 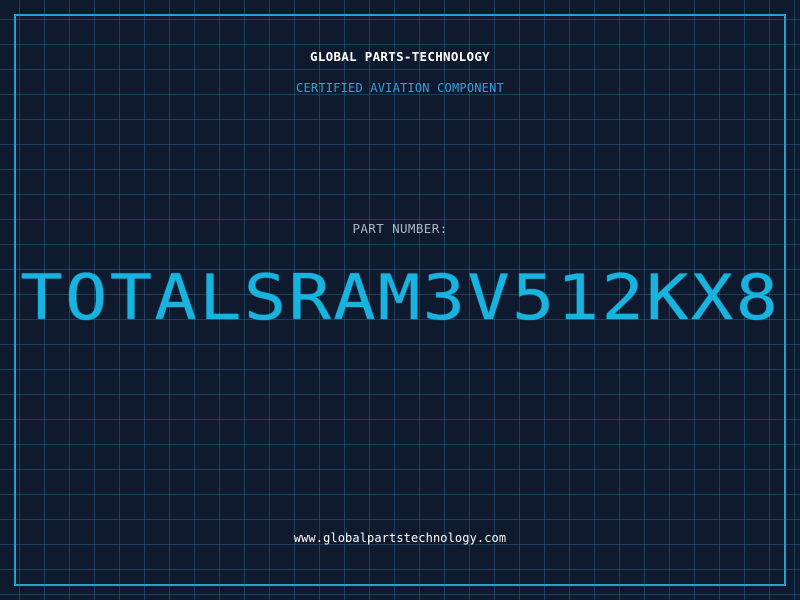 What do you see at coordinates (400, 228) in the screenshot?
I see `part-number-label: PART NUMBER:` at bounding box center [400, 228].